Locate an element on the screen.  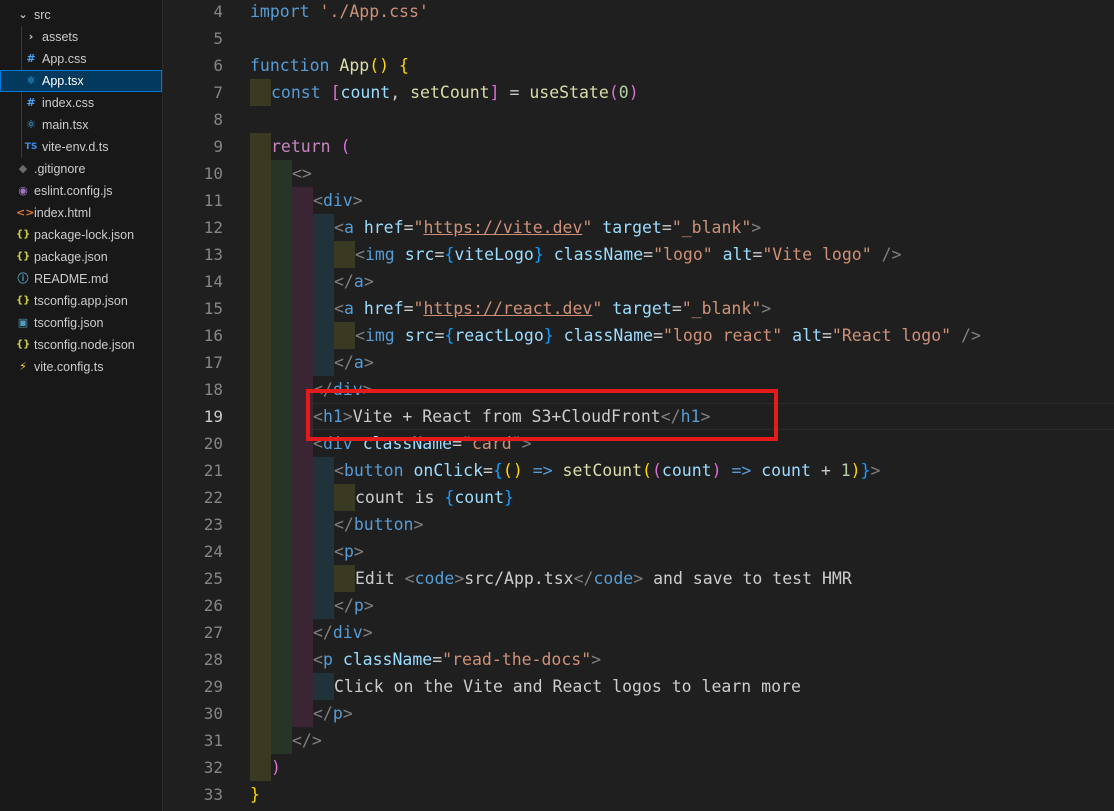
explorer-file-tsconfig-app-json: {} tsconfig.app.json is located at coordinates (81, 301).